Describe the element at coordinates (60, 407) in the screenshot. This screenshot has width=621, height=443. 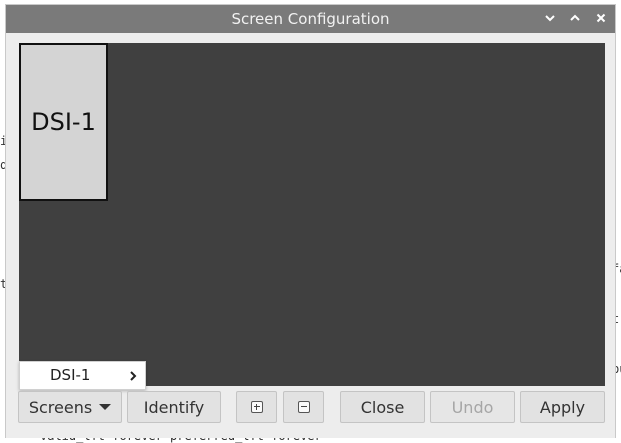
I see `screens-button-label: Screens` at that location.